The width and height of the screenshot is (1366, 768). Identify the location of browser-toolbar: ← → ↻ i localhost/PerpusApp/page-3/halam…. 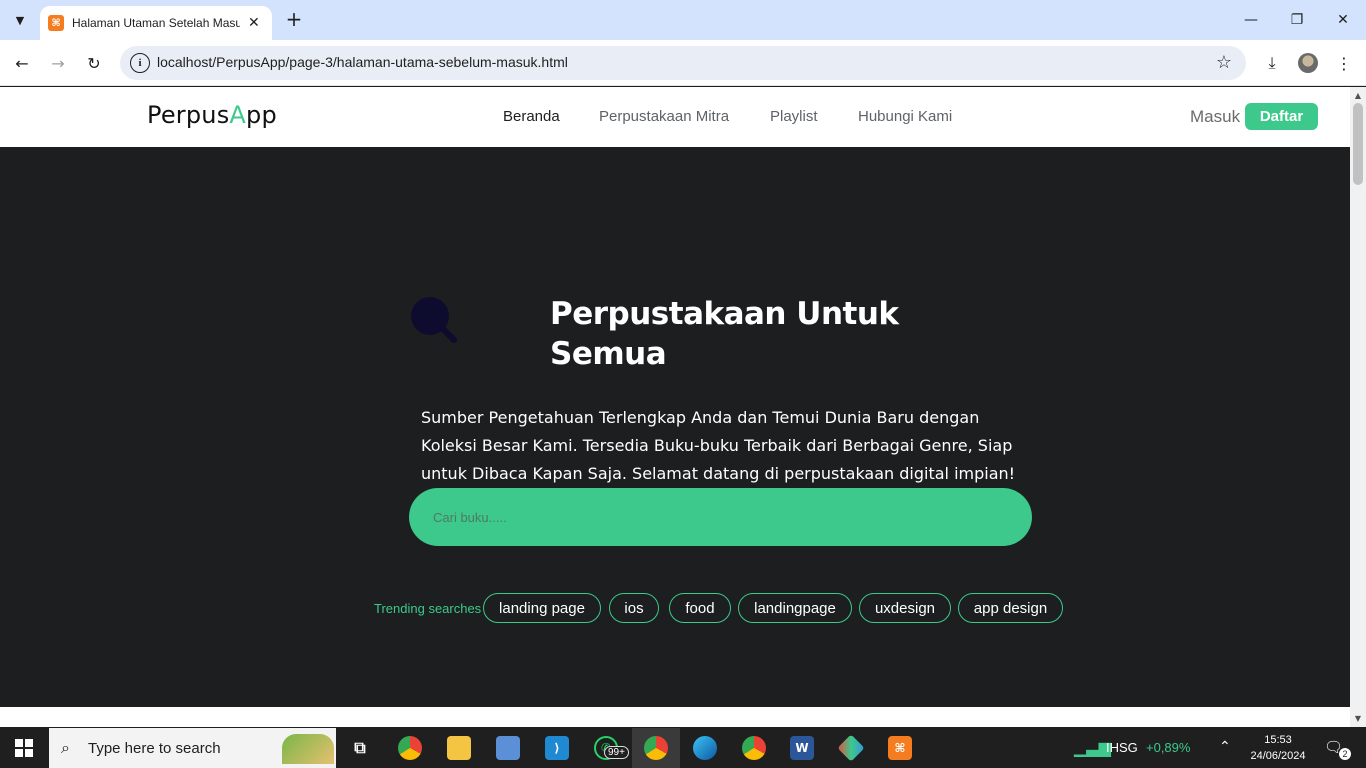
(683, 63).